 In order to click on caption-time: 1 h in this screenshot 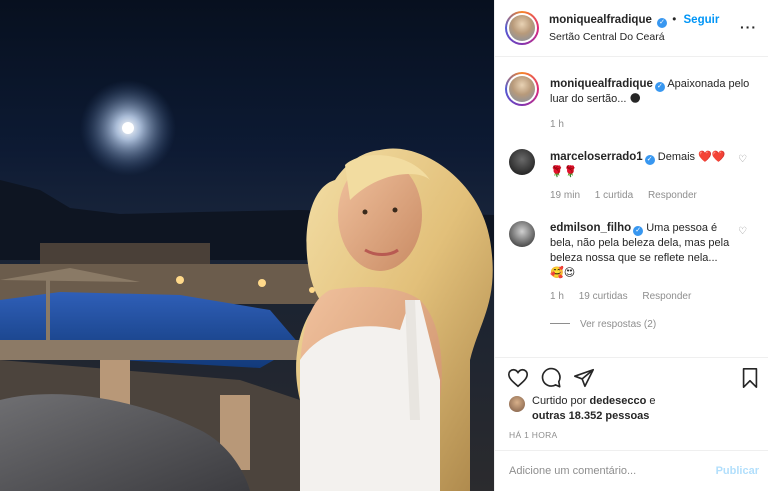, I will do `click(557, 124)`.